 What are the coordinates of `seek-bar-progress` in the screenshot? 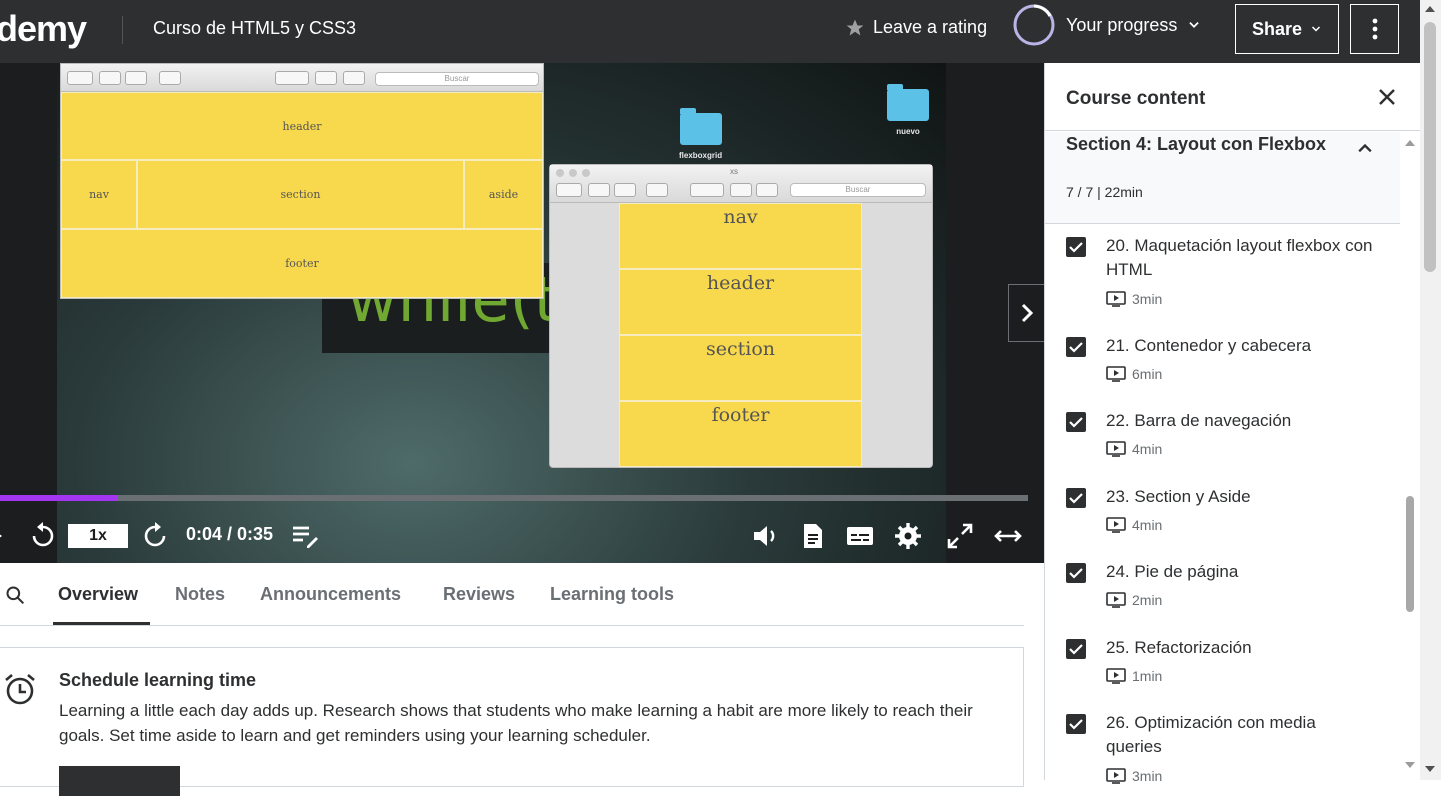 It's located at (59, 498).